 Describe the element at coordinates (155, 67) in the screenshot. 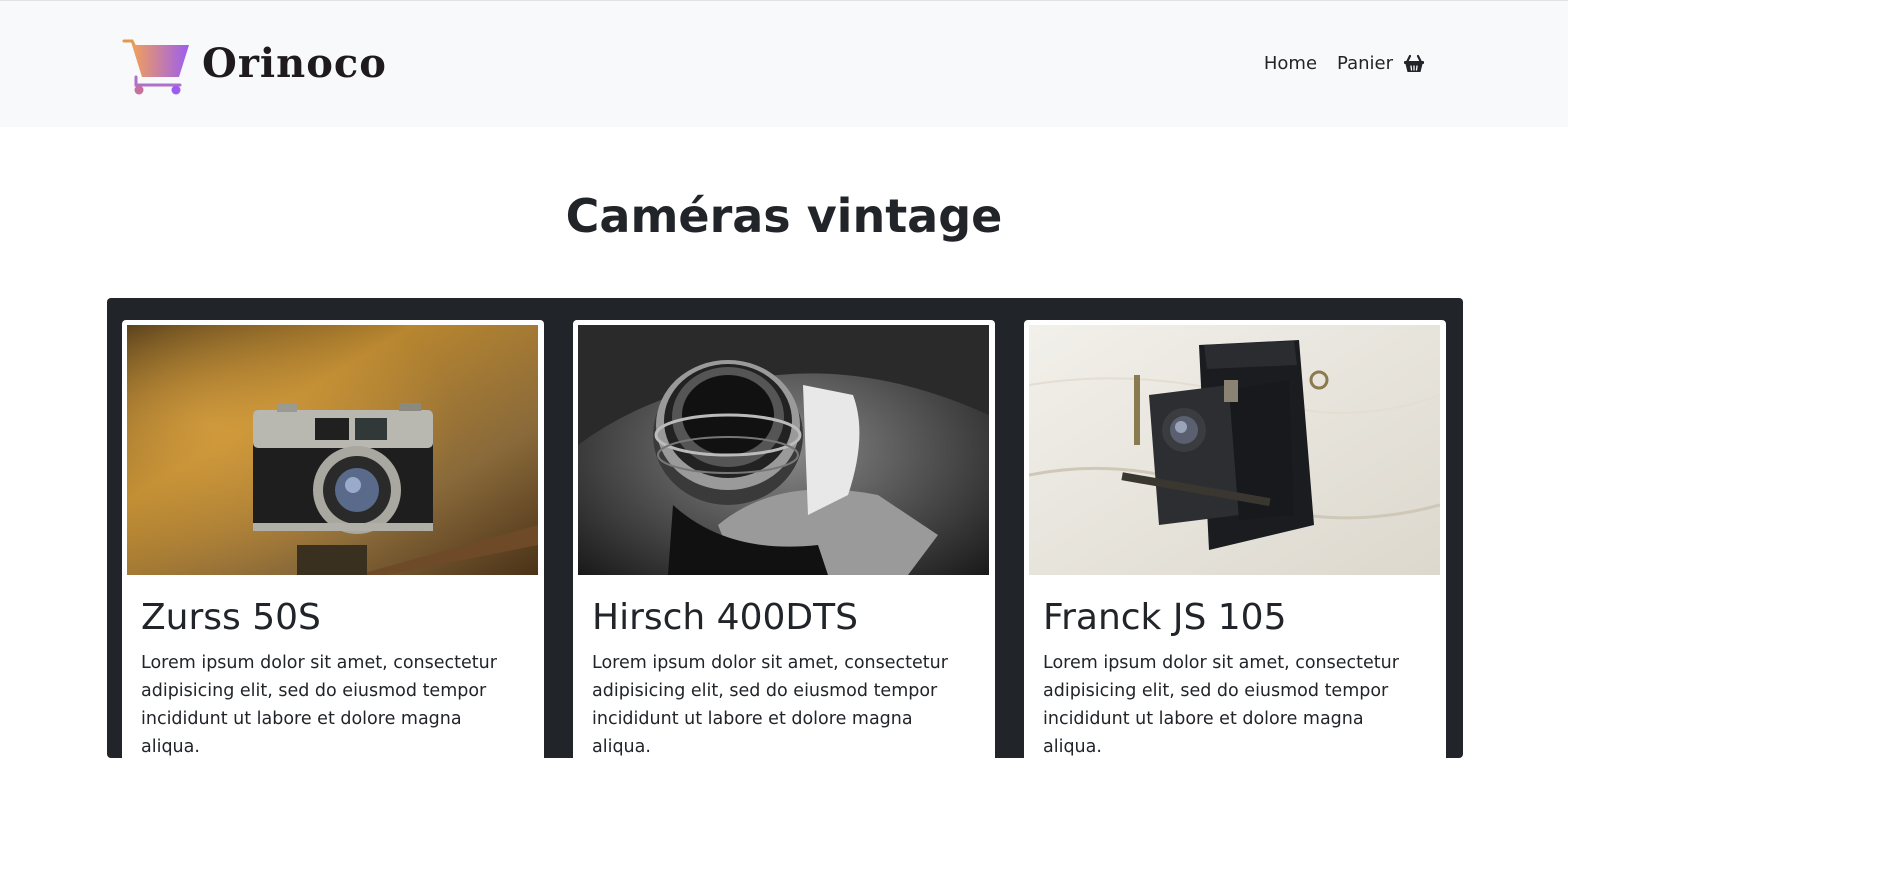

I see `shopping-cart-logo-icon` at that location.